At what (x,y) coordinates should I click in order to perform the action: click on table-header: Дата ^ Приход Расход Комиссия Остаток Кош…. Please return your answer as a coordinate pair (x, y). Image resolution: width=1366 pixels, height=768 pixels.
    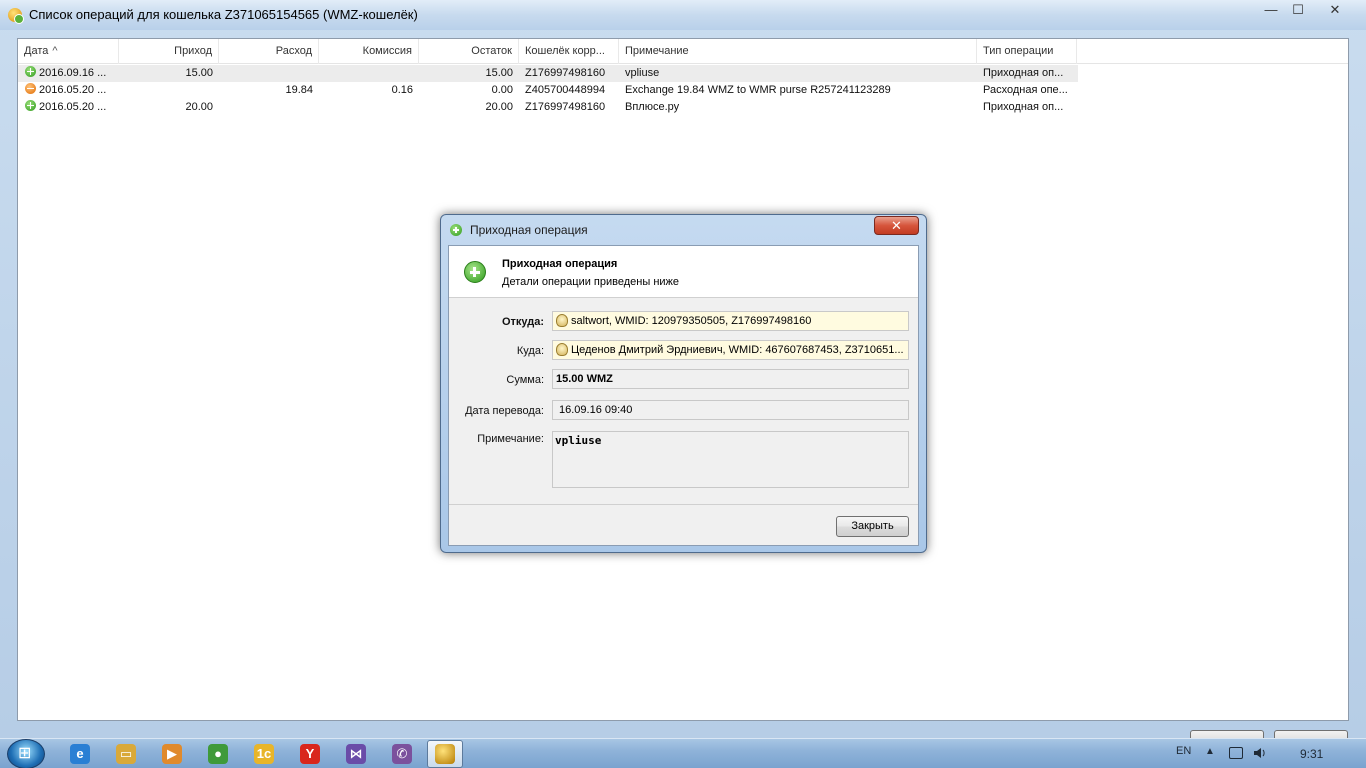
    Looking at the image, I should click on (683, 51).